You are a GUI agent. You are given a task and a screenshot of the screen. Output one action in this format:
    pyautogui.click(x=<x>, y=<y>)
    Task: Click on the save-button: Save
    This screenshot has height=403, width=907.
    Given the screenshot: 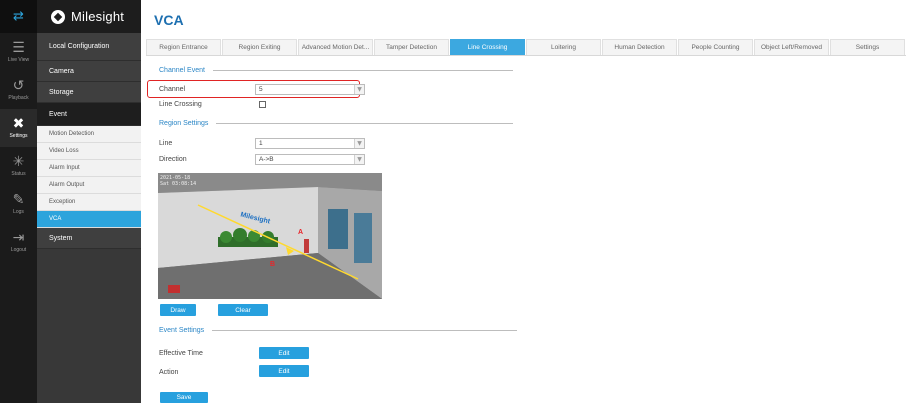 What is the action you would take?
    pyautogui.click(x=184, y=397)
    